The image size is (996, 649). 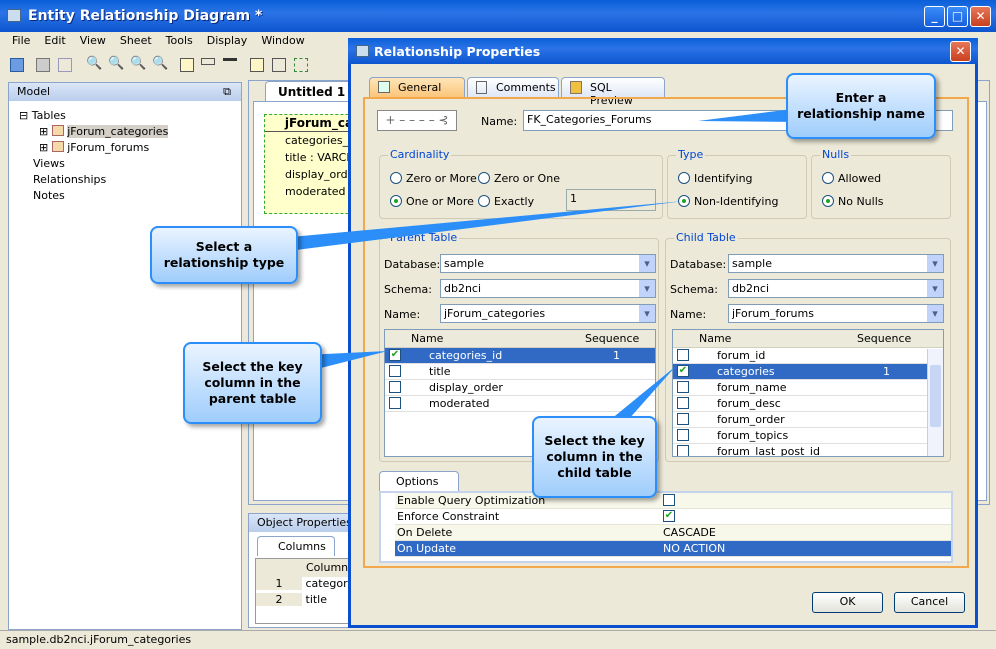 What do you see at coordinates (482, 226) in the screenshot?
I see `pointer-type` at bounding box center [482, 226].